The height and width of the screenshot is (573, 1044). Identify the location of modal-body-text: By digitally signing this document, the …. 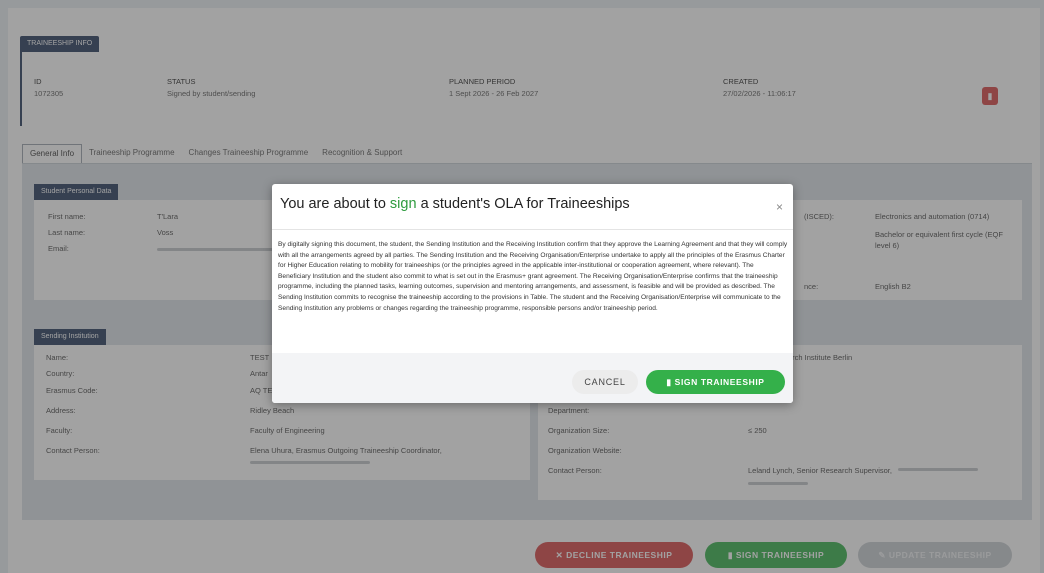
(533, 276).